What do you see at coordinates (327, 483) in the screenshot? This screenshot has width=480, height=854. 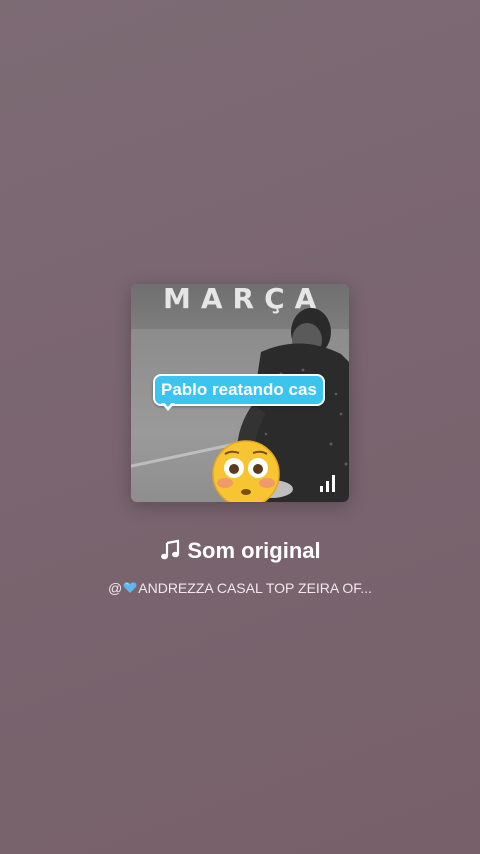 I see `audio-bars-icon` at bounding box center [327, 483].